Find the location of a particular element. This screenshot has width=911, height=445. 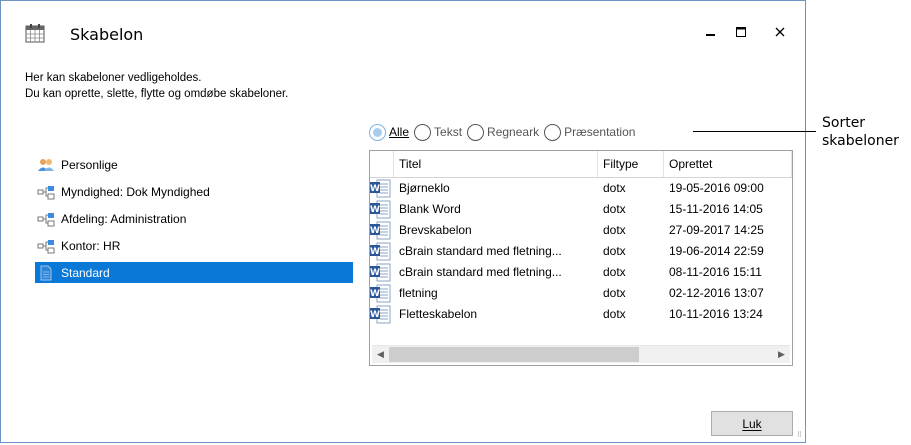

table-header: Titel Filtype Oprettet is located at coordinates (581, 164).